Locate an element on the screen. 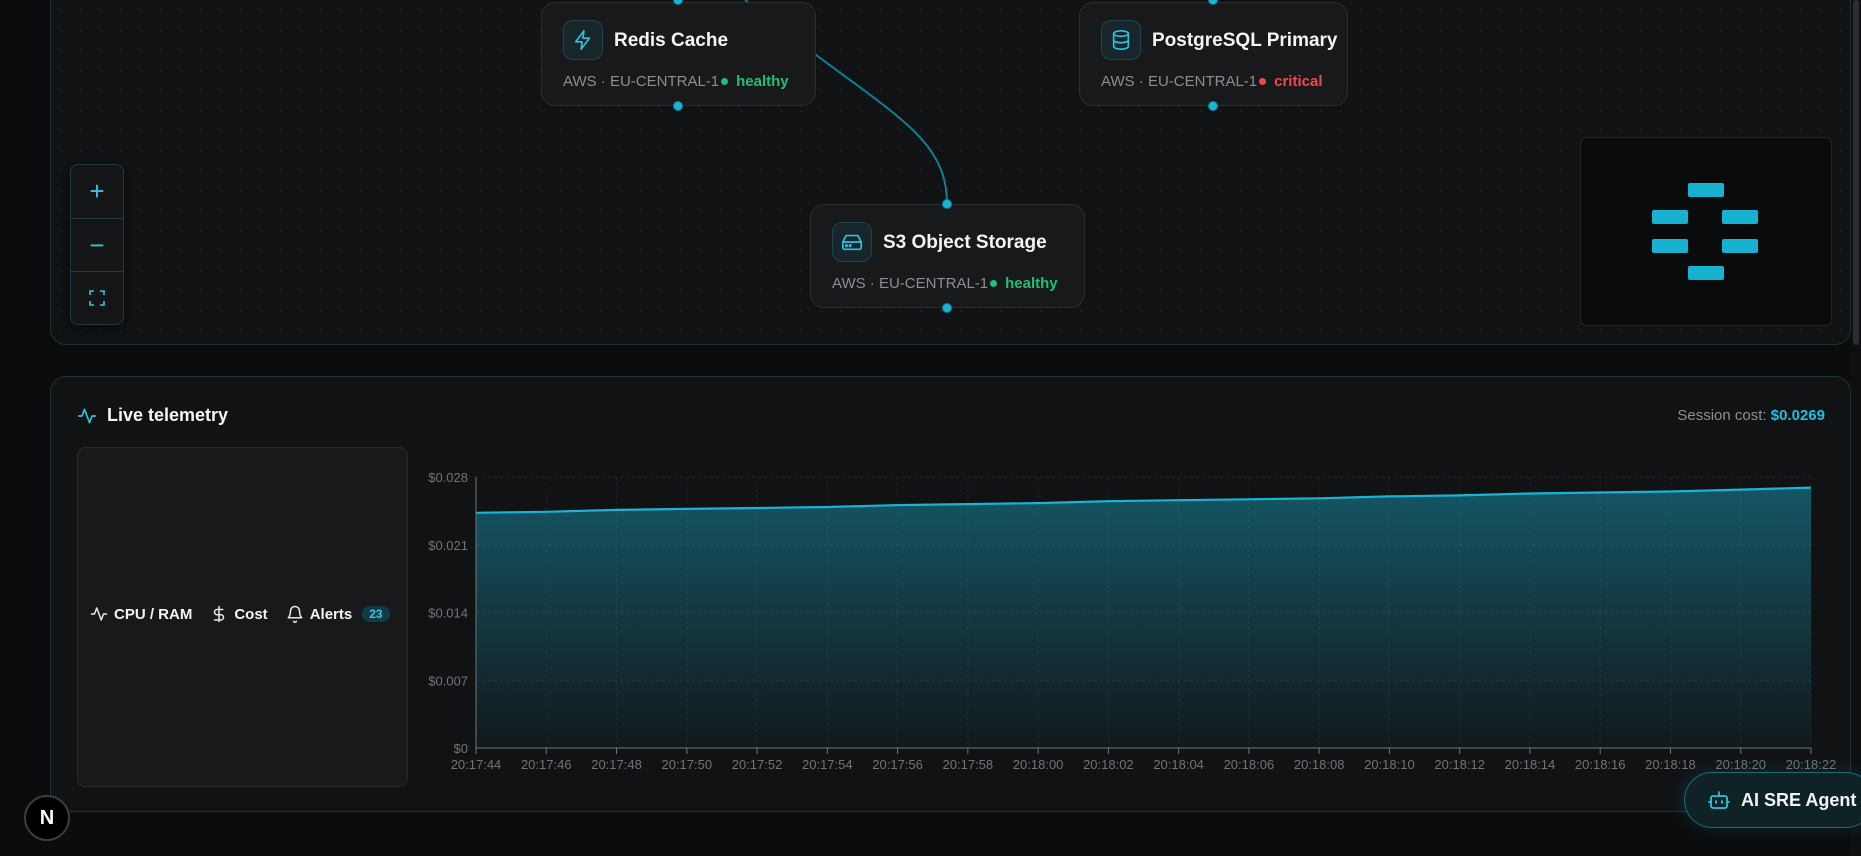 This screenshot has height=856, width=1861. y-tick-label: $0 is located at coordinates (461, 748).